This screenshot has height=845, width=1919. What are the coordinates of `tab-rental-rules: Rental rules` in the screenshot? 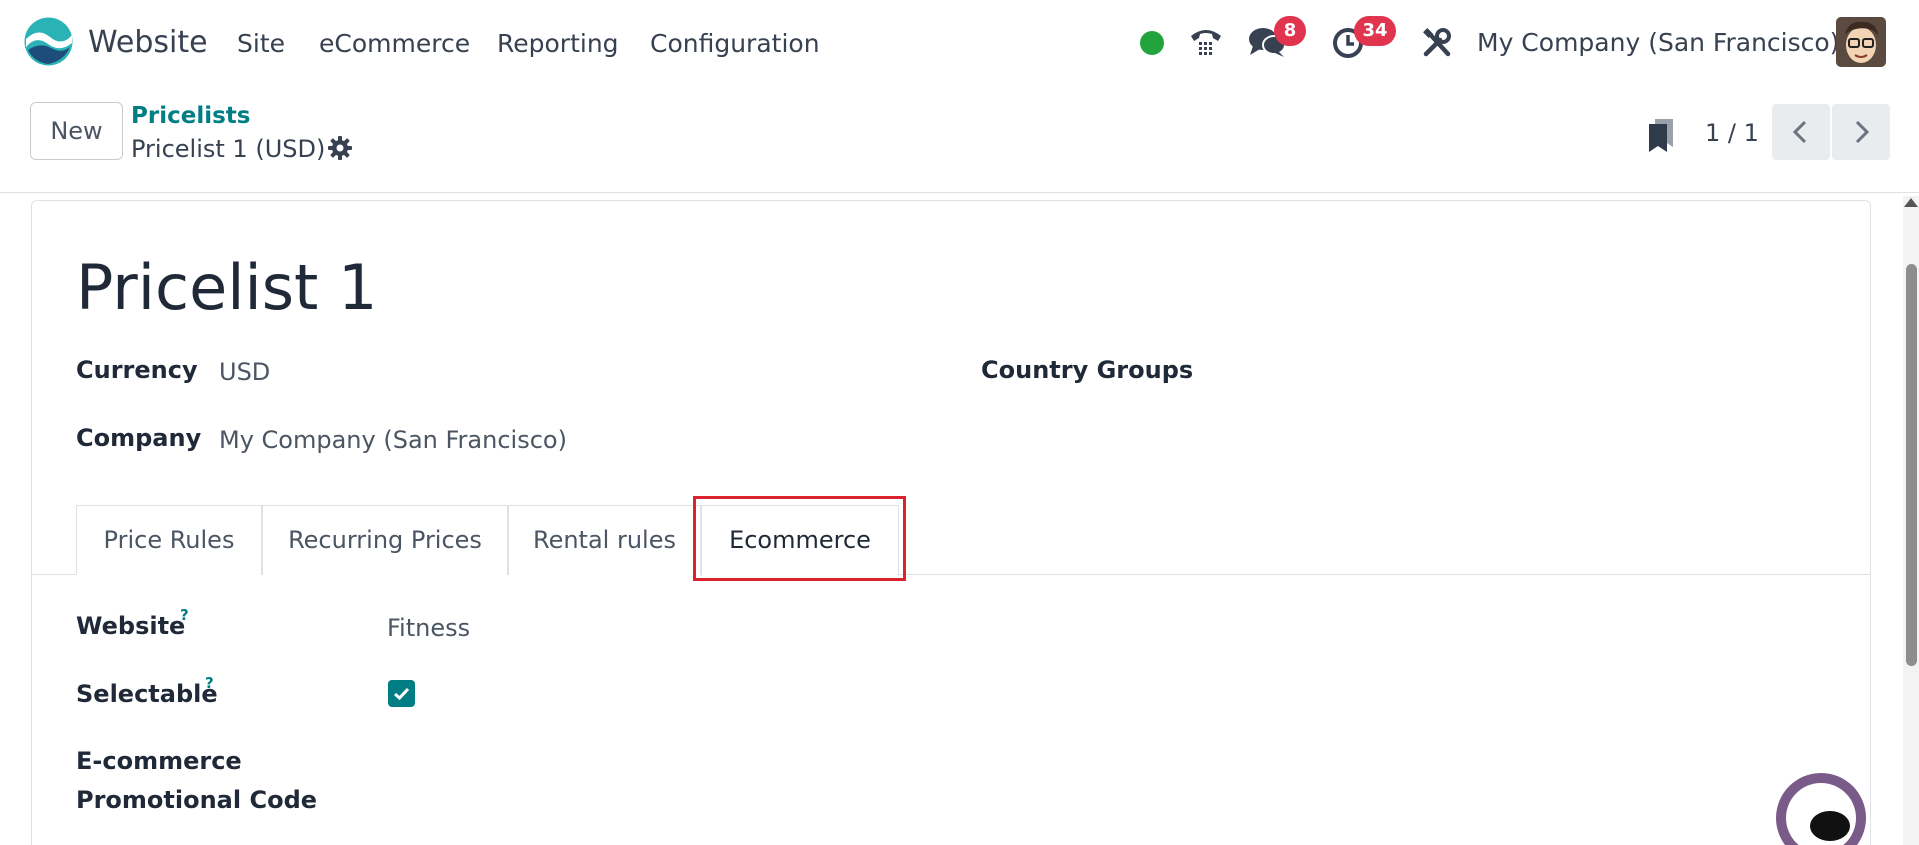 It's located at (604, 540).